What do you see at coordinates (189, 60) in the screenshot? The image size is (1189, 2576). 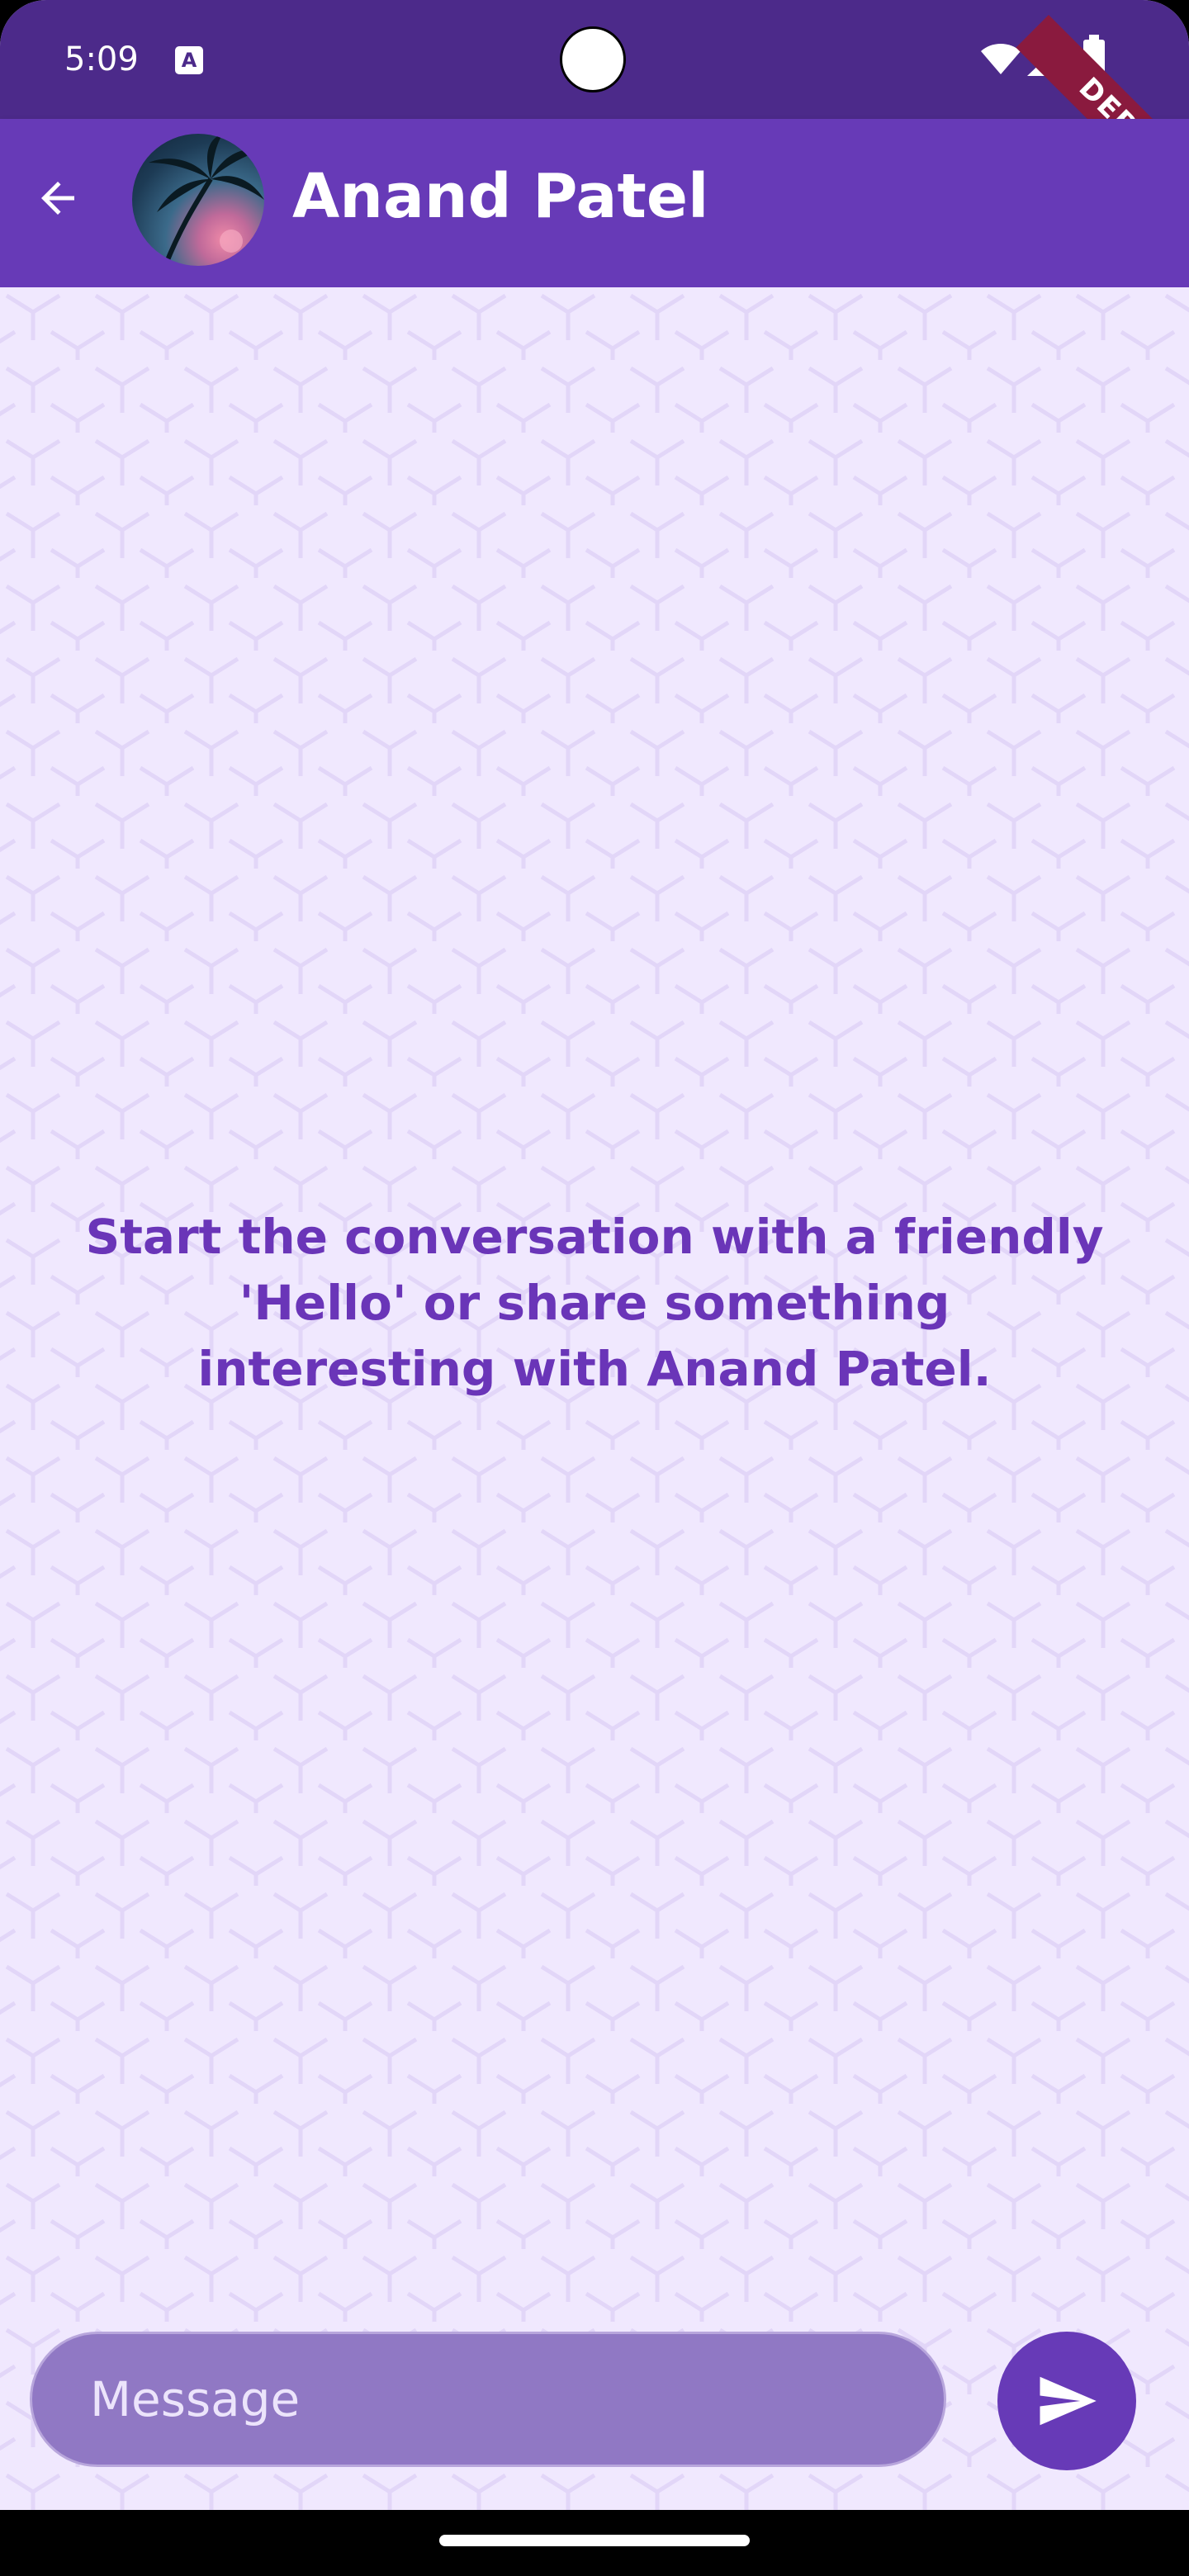 I see `a-notification-icon: A` at bounding box center [189, 60].